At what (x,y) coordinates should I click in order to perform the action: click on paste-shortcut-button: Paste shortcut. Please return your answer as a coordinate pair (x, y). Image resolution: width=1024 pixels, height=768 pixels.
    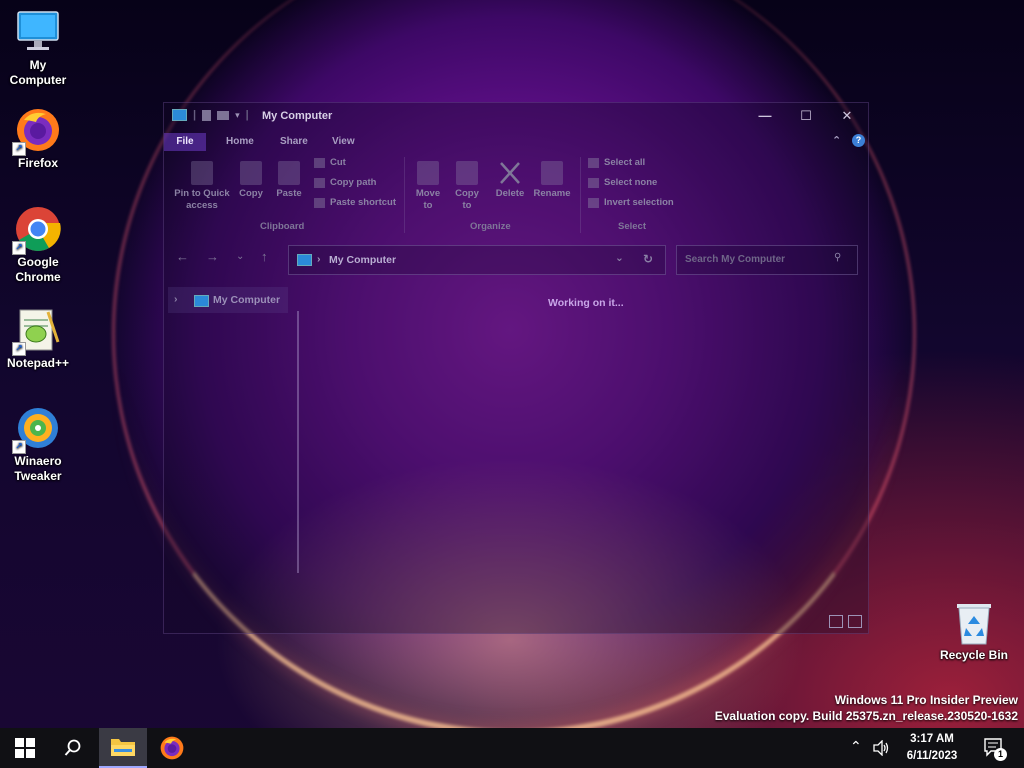
    Looking at the image, I should click on (355, 202).